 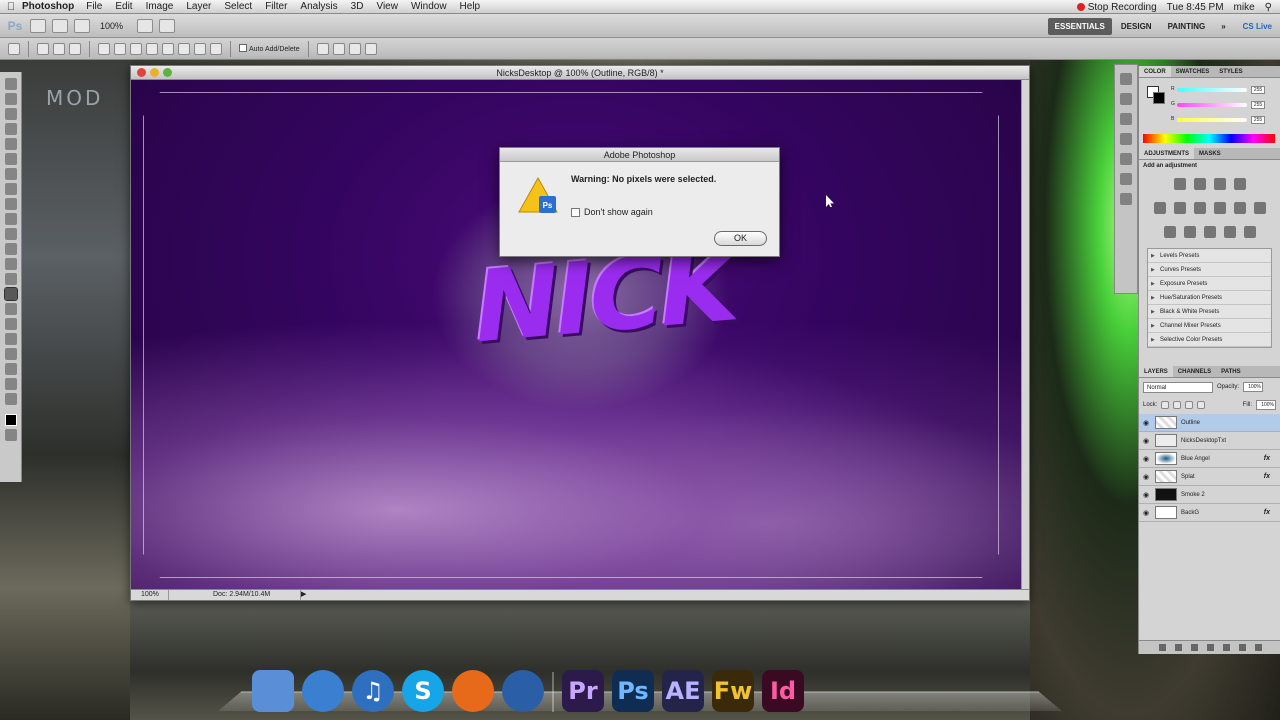 I want to click on path-subtract-button, so click(x=338, y=48).